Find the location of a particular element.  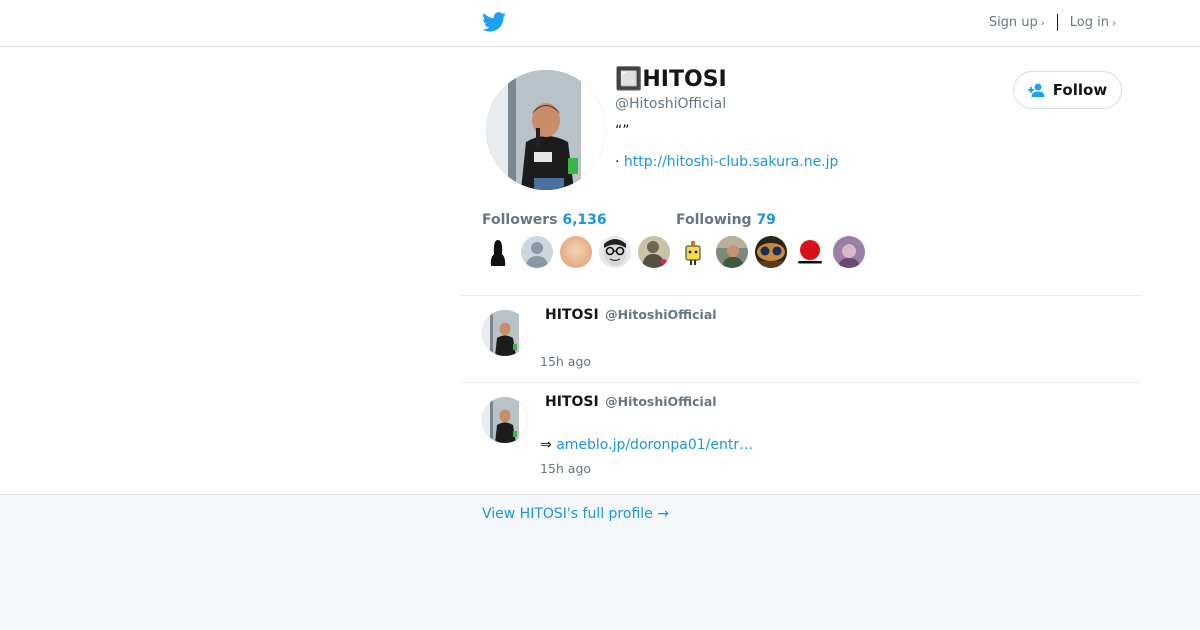

top-bar: Sign up › Log in › is located at coordinates (600, 23).